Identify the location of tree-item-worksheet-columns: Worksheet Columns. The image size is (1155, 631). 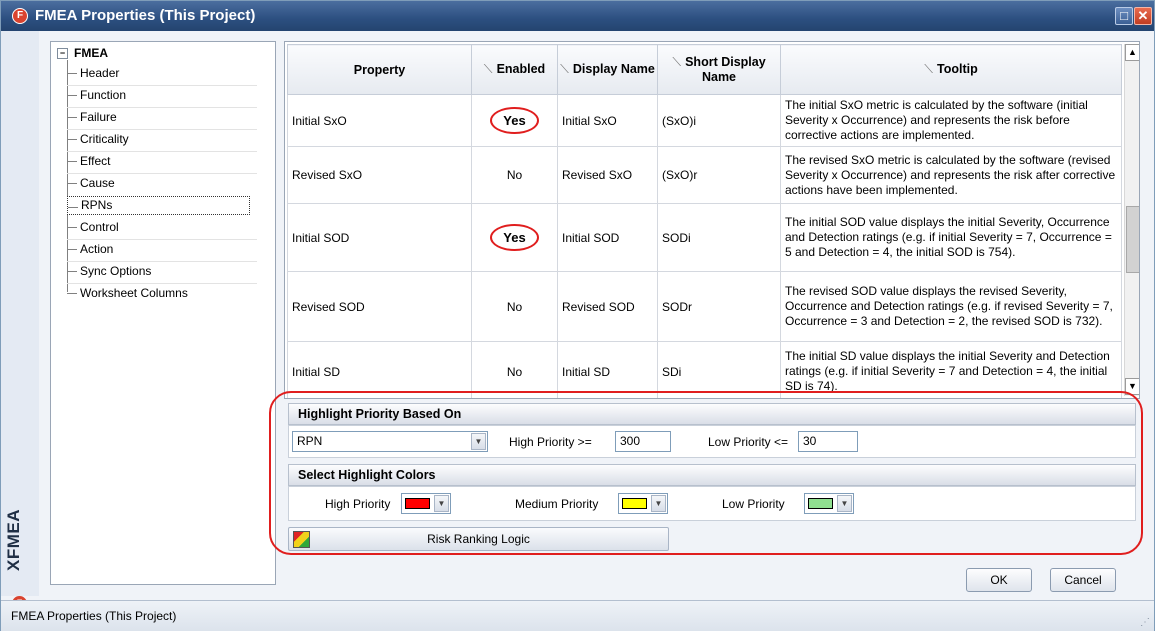
(127, 293).